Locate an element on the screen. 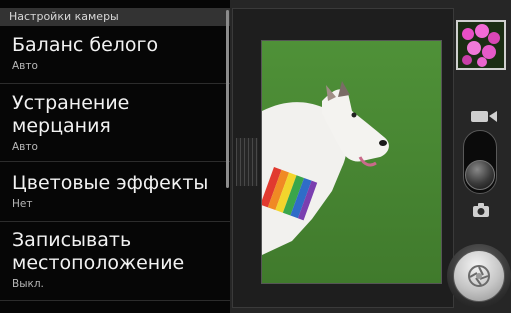 The width and height of the screenshot is (511, 313). setting-store-location: Записывать местоположение Выкл. is located at coordinates (115, 265).